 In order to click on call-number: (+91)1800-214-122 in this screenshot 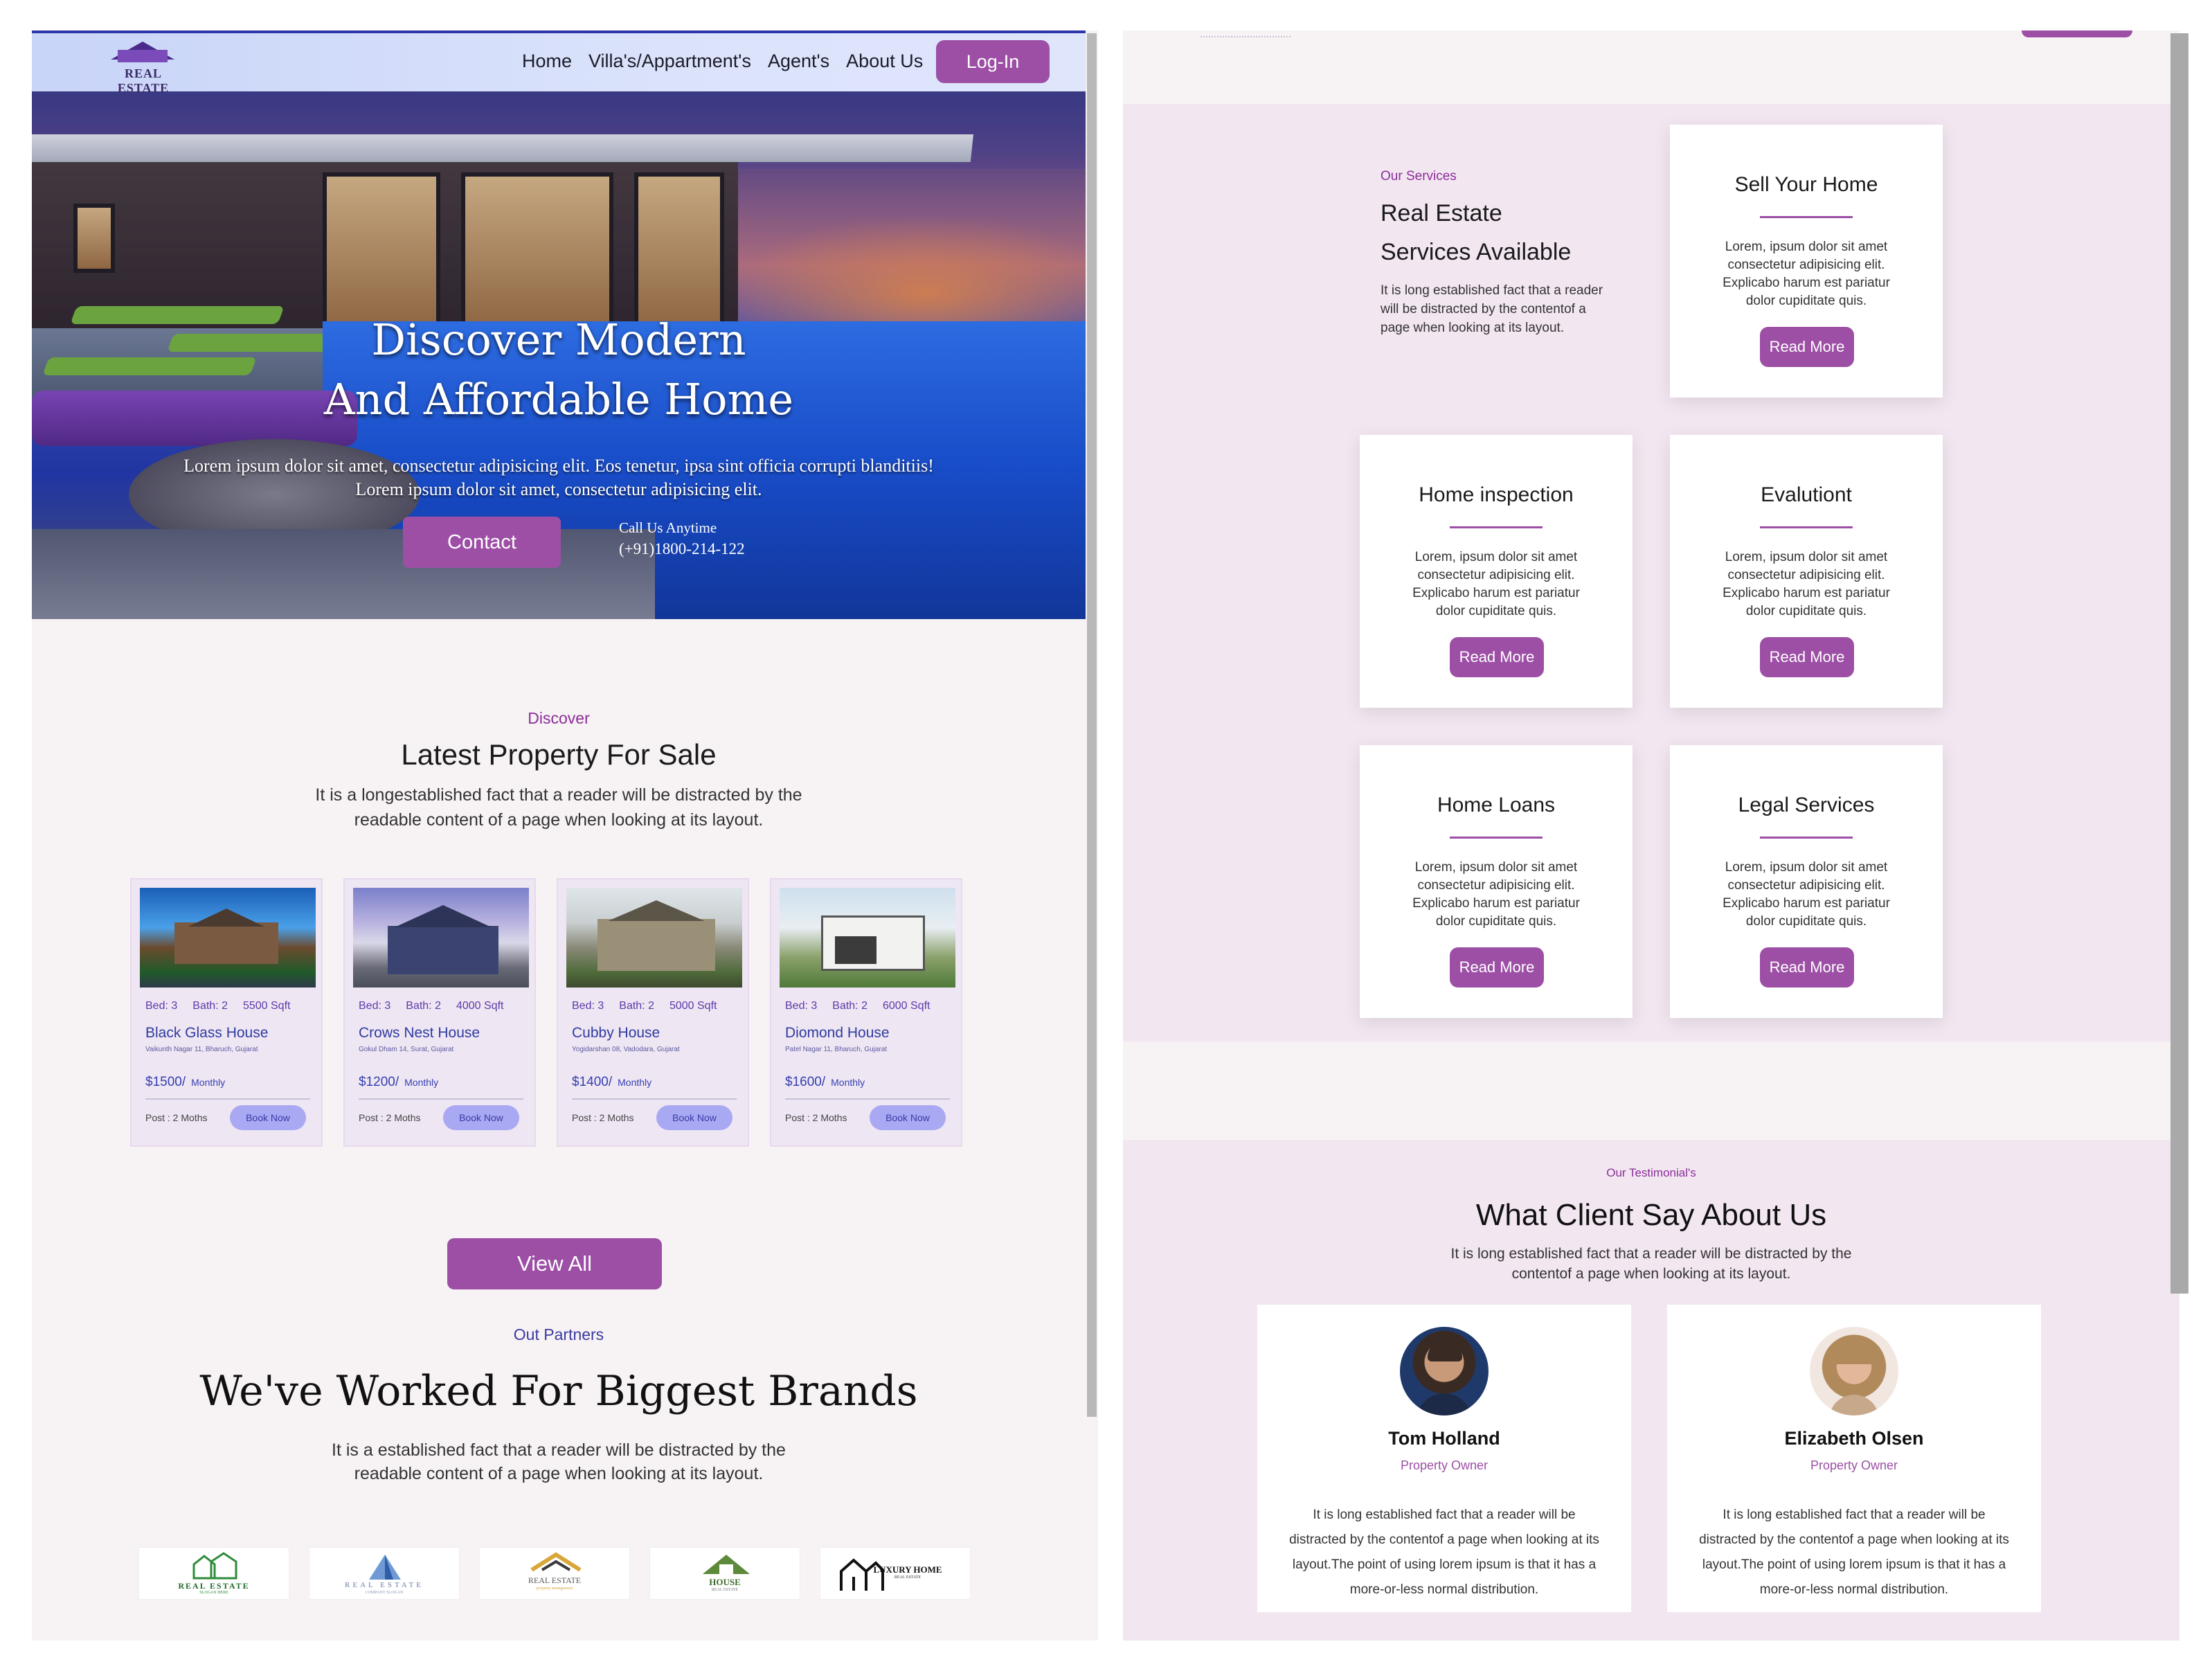, I will do `click(682, 549)`.